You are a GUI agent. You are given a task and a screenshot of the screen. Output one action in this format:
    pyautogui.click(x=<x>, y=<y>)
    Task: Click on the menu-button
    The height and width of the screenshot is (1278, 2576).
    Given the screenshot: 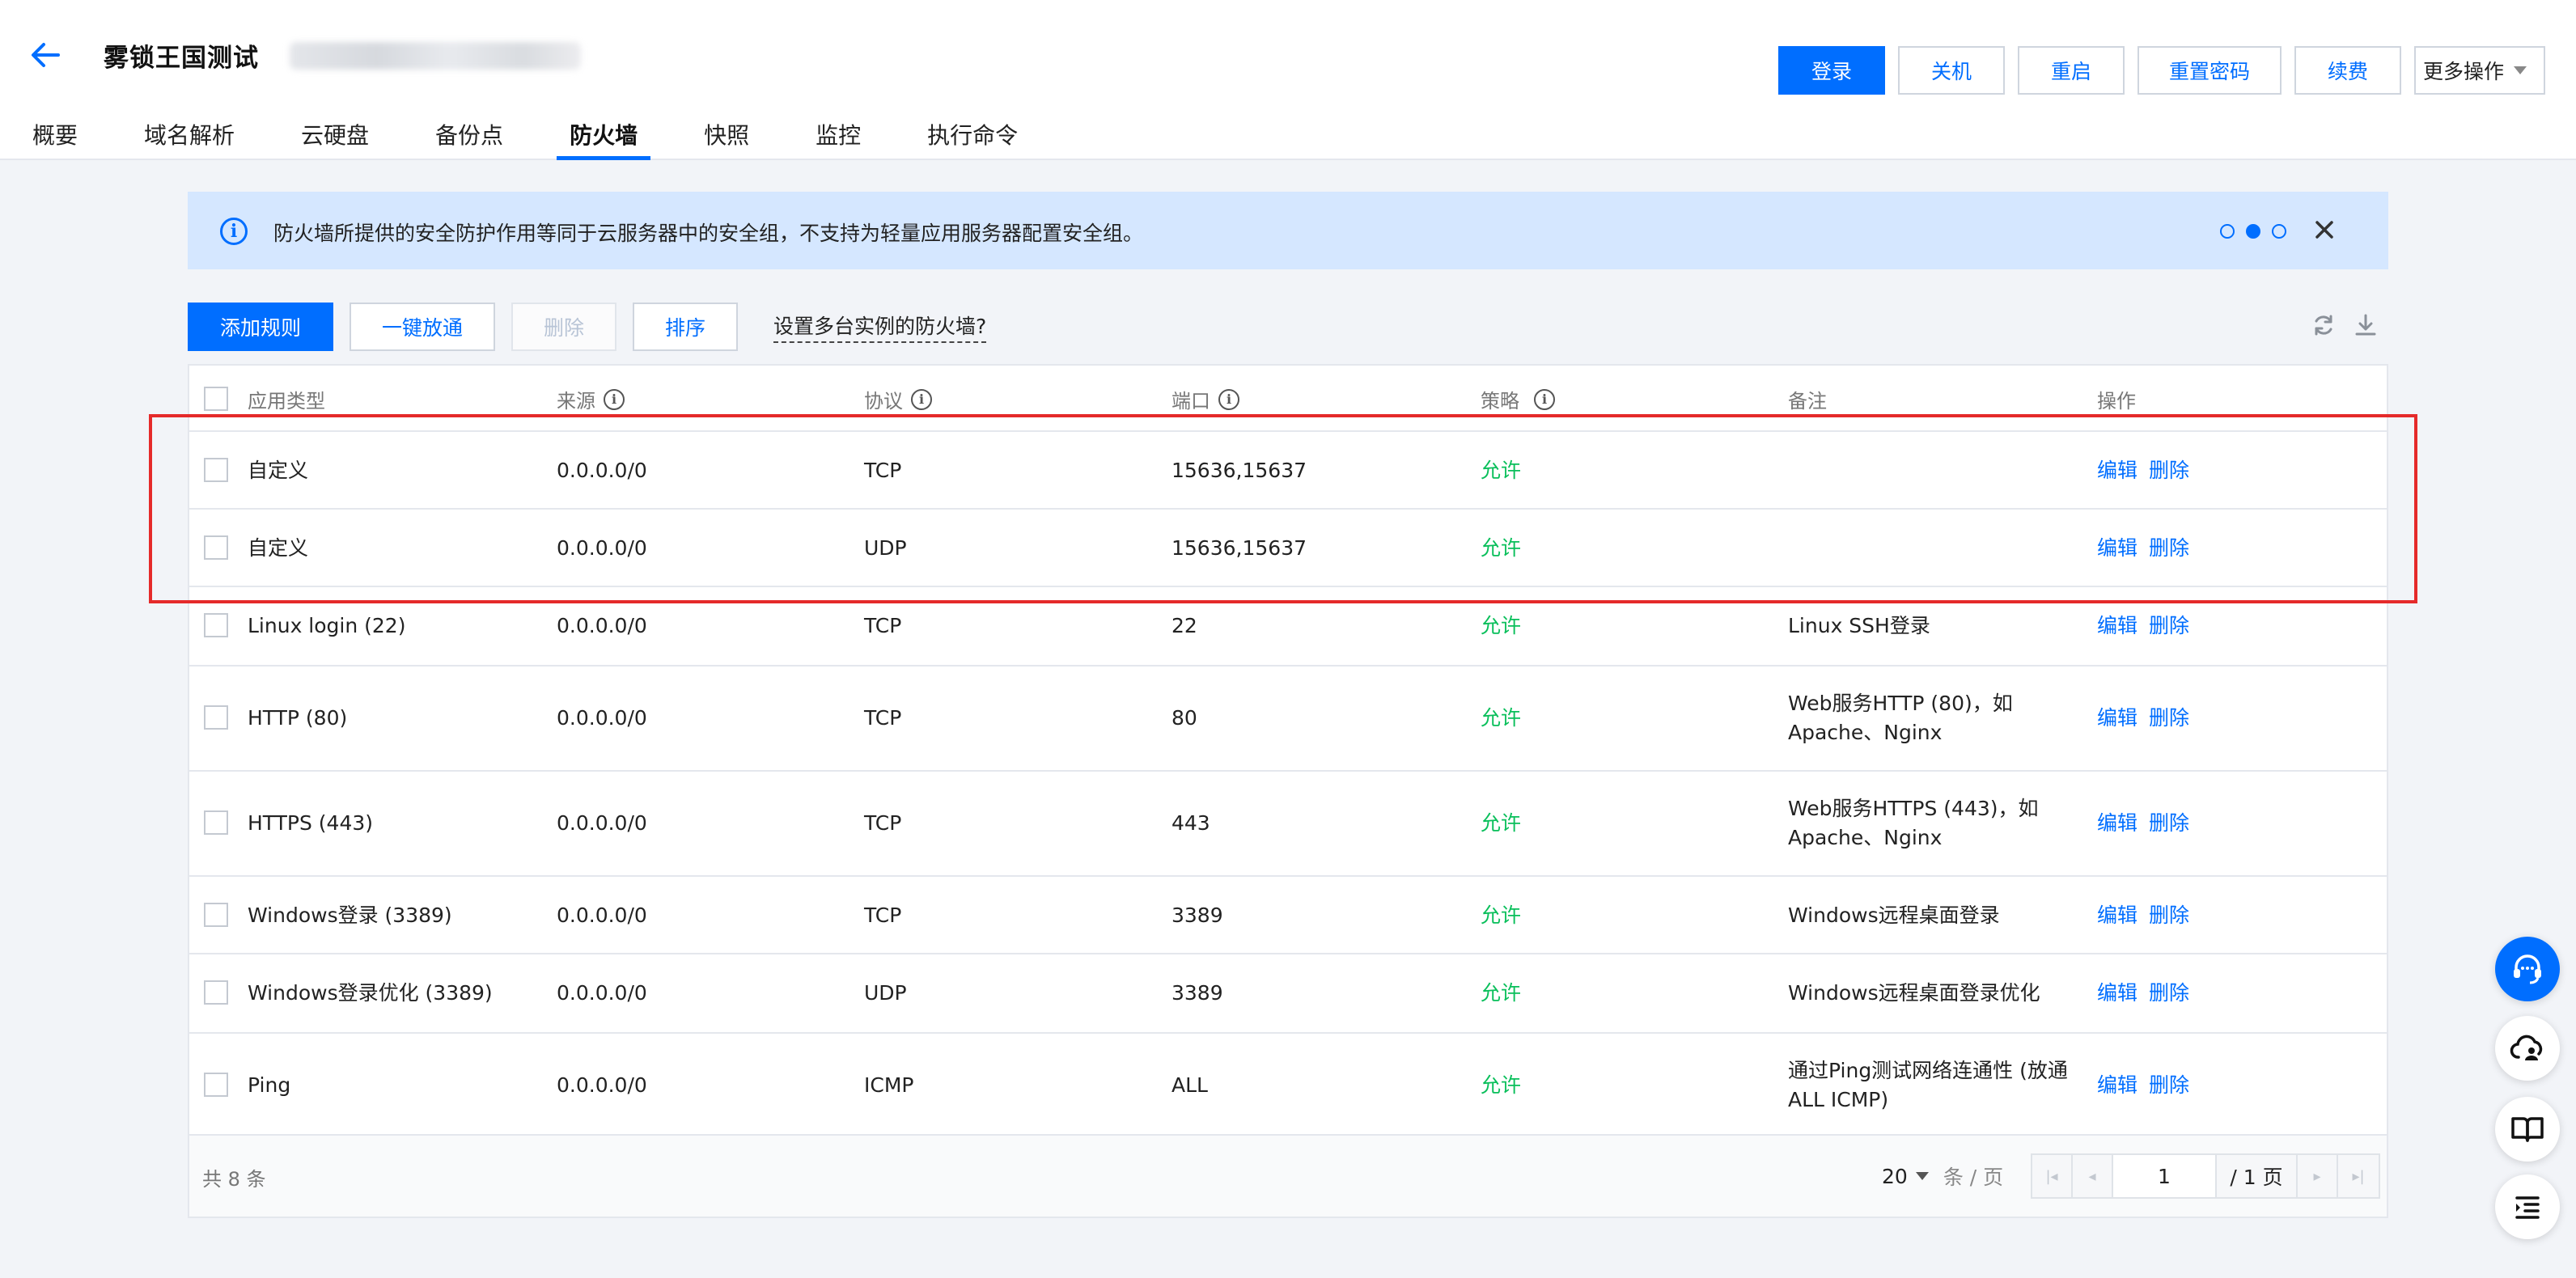 What is the action you would take?
    pyautogui.click(x=2527, y=1207)
    